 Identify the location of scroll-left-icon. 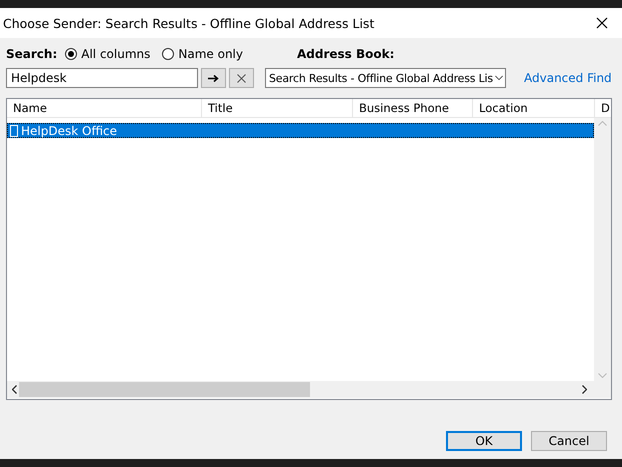
(14, 389).